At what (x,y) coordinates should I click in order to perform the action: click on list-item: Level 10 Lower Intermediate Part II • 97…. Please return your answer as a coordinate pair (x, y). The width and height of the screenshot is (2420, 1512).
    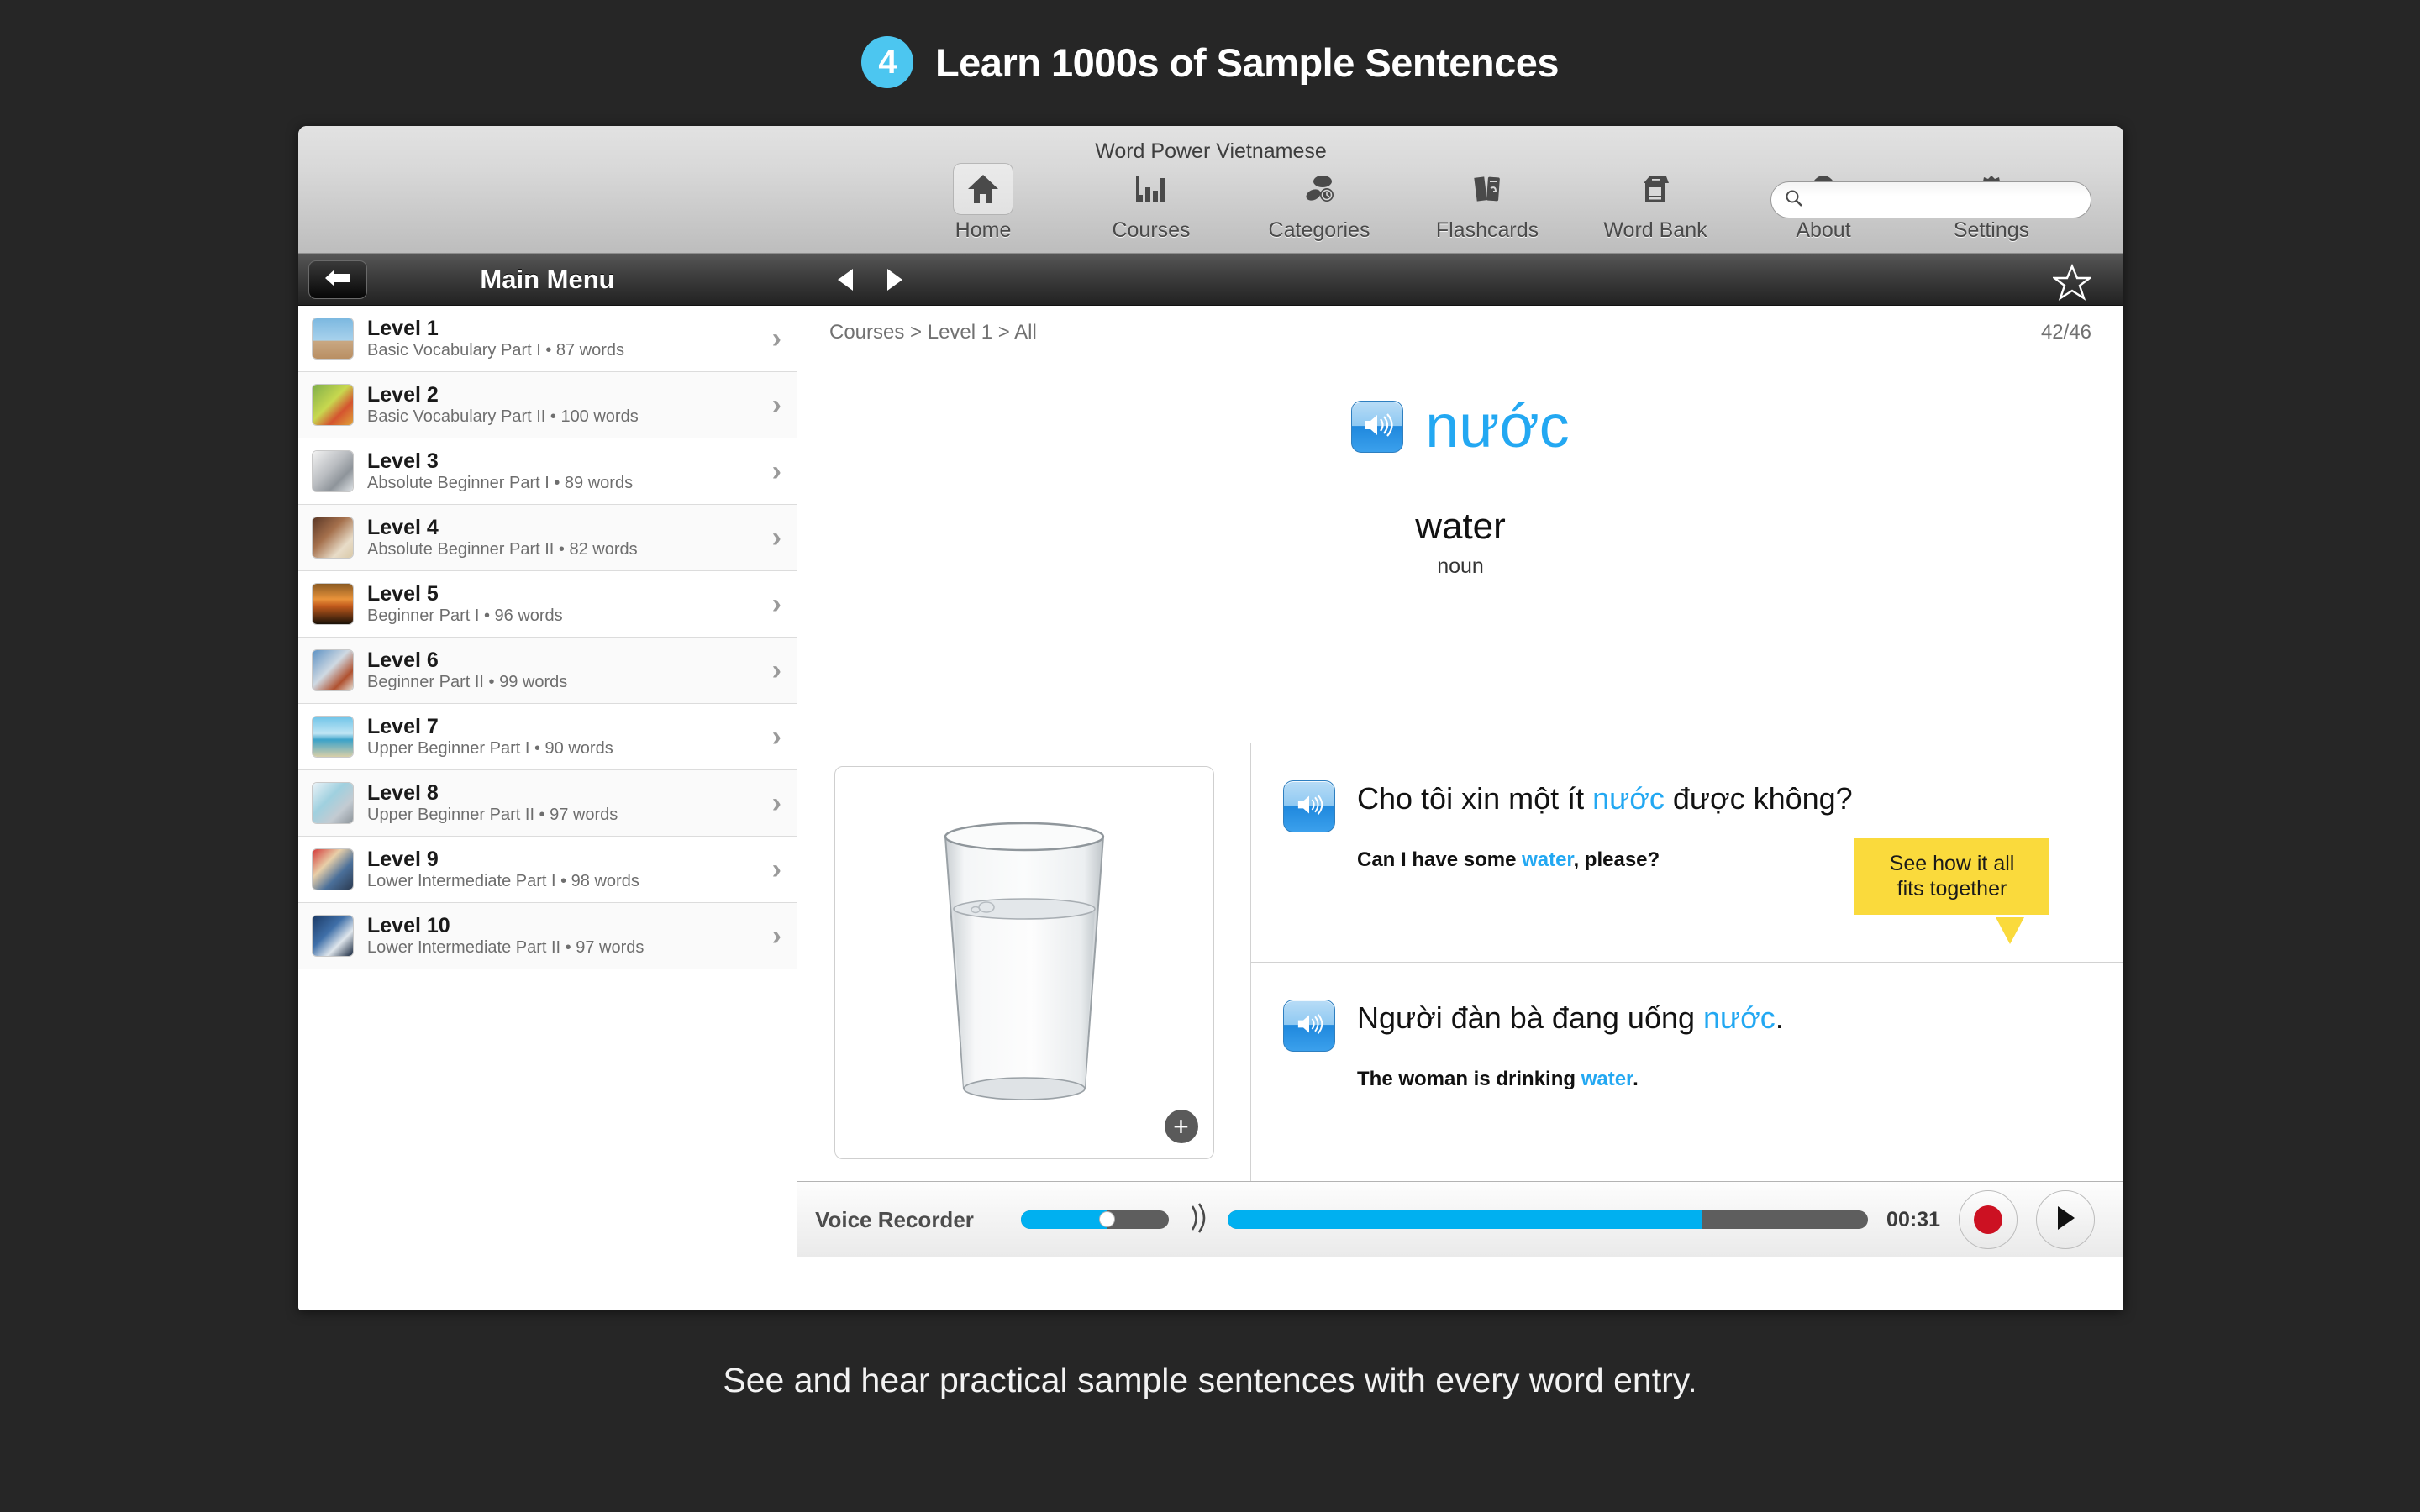
    Looking at the image, I should click on (547, 936).